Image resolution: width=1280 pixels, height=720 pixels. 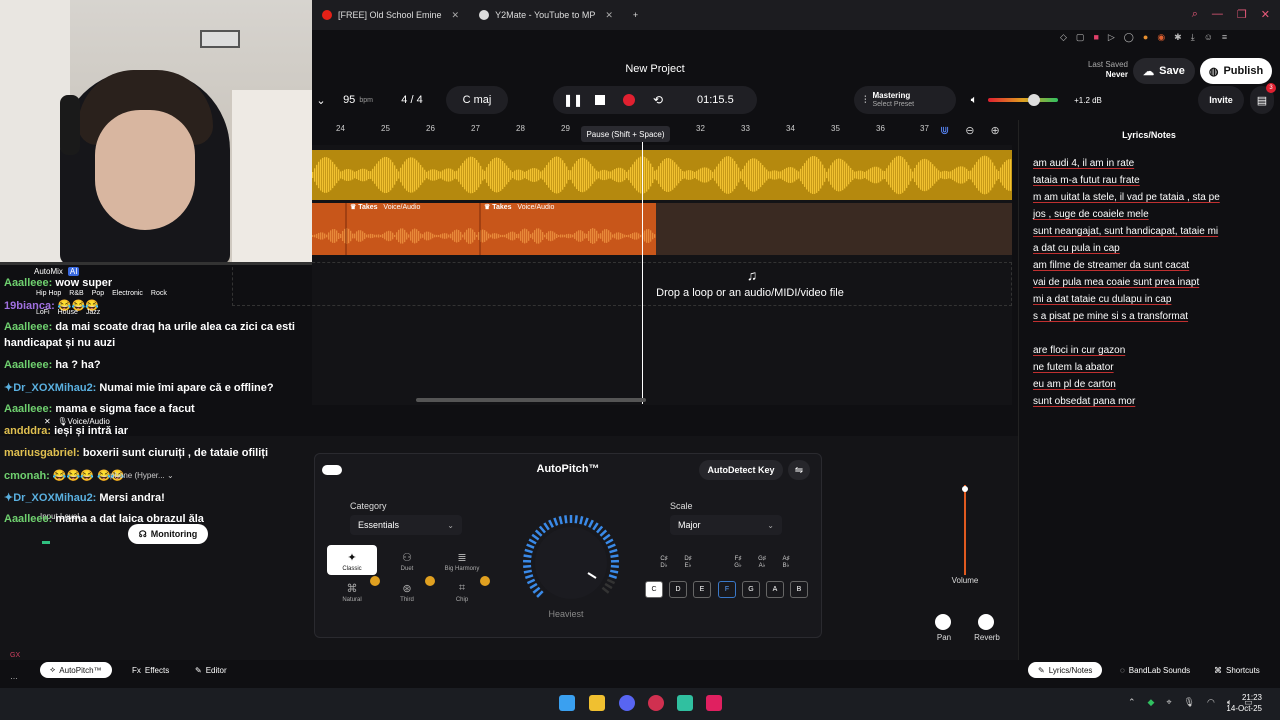 I want to click on genre-tag: Rock, so click(x=159, y=293).